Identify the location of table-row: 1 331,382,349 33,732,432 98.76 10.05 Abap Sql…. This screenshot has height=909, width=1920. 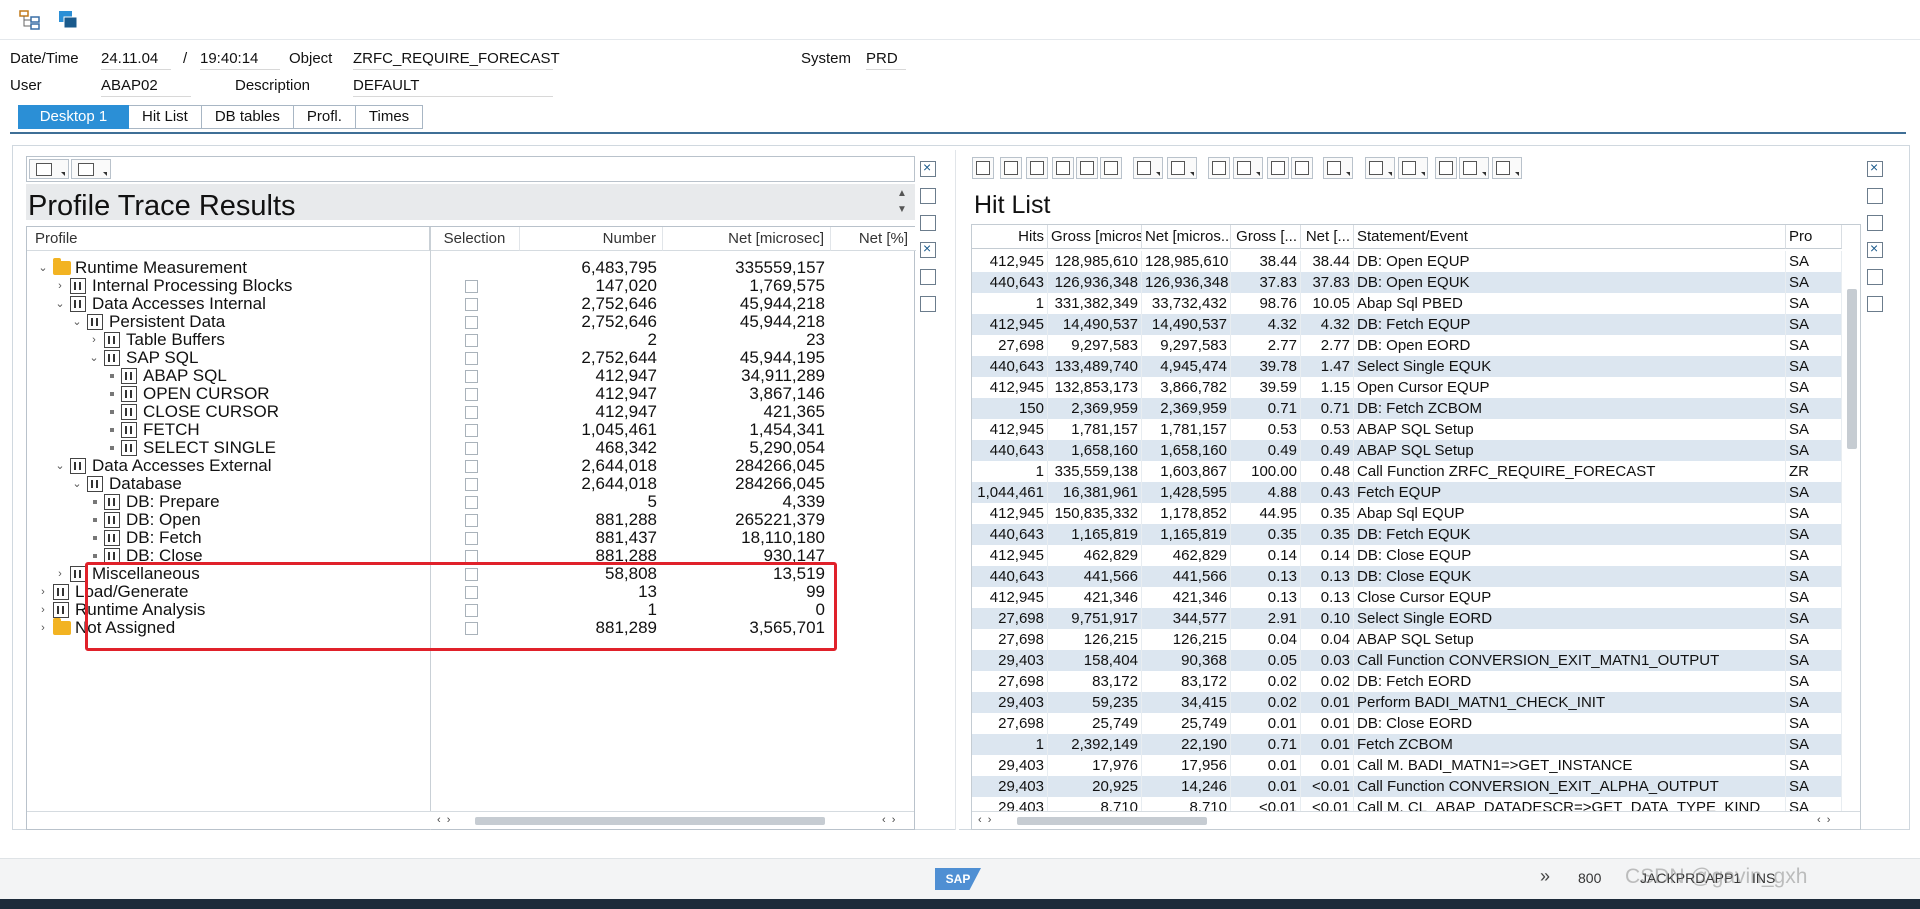
(1407, 303).